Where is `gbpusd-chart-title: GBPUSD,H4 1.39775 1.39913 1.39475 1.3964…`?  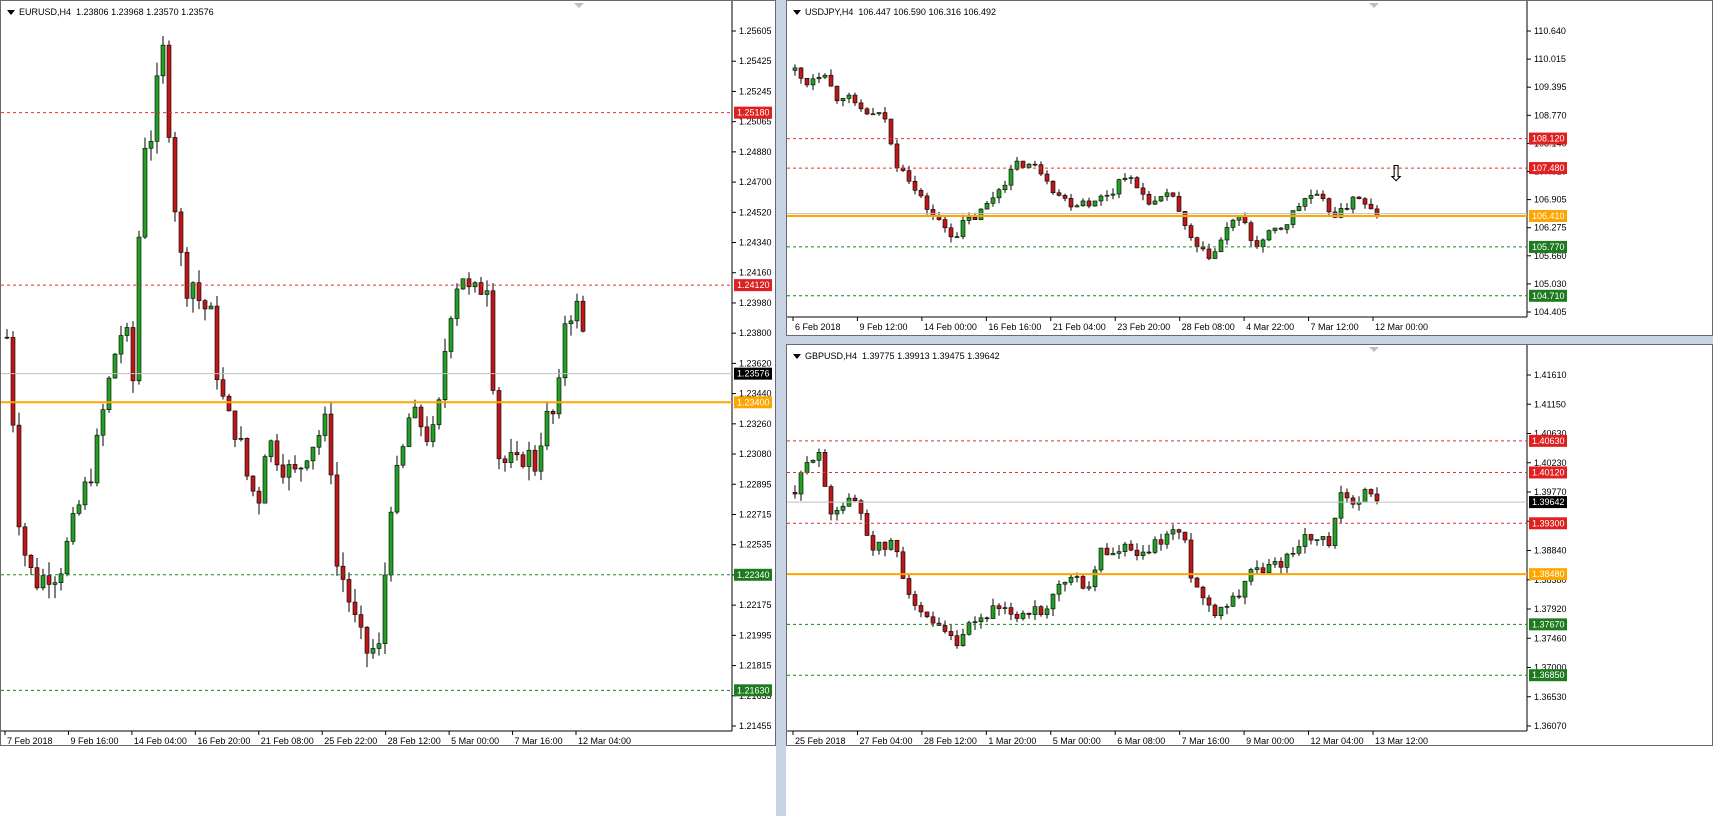 gbpusd-chart-title: GBPUSD,H4 1.39775 1.39913 1.39475 1.3964… is located at coordinates (896, 356).